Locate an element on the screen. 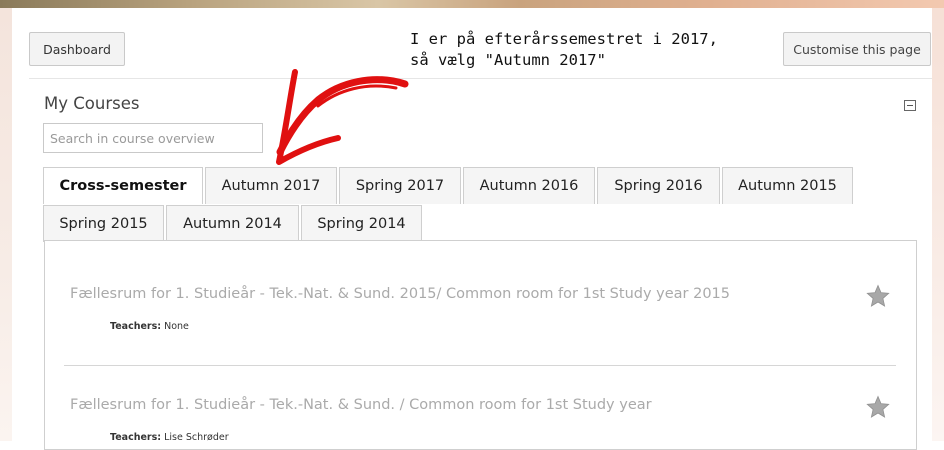  tab-spring-2016: Spring 2016 is located at coordinates (658, 185).